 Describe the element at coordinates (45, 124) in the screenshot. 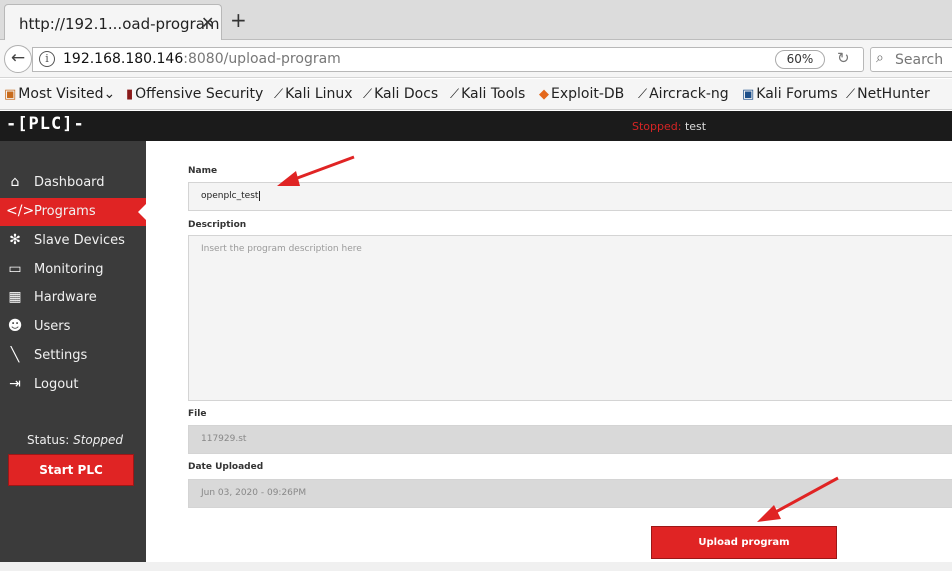

I see `openplc-logo: -[PLC]-` at that location.